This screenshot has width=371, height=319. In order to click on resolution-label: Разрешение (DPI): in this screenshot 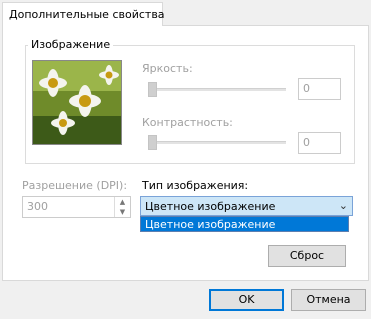, I will do `click(75, 185)`.